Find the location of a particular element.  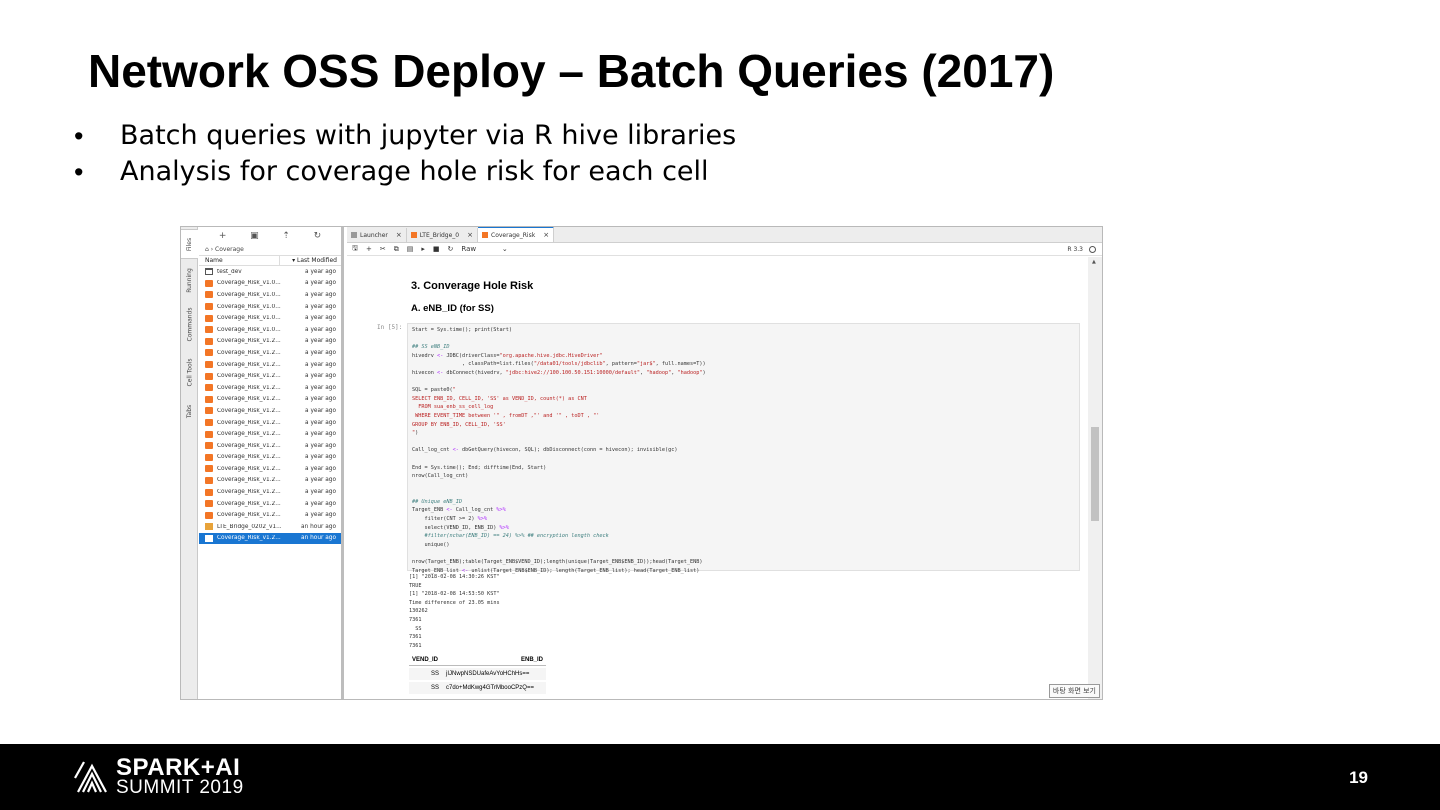

file-list-item: LTE_Bridge_0202_v1... an hour ago is located at coordinates (270, 527).